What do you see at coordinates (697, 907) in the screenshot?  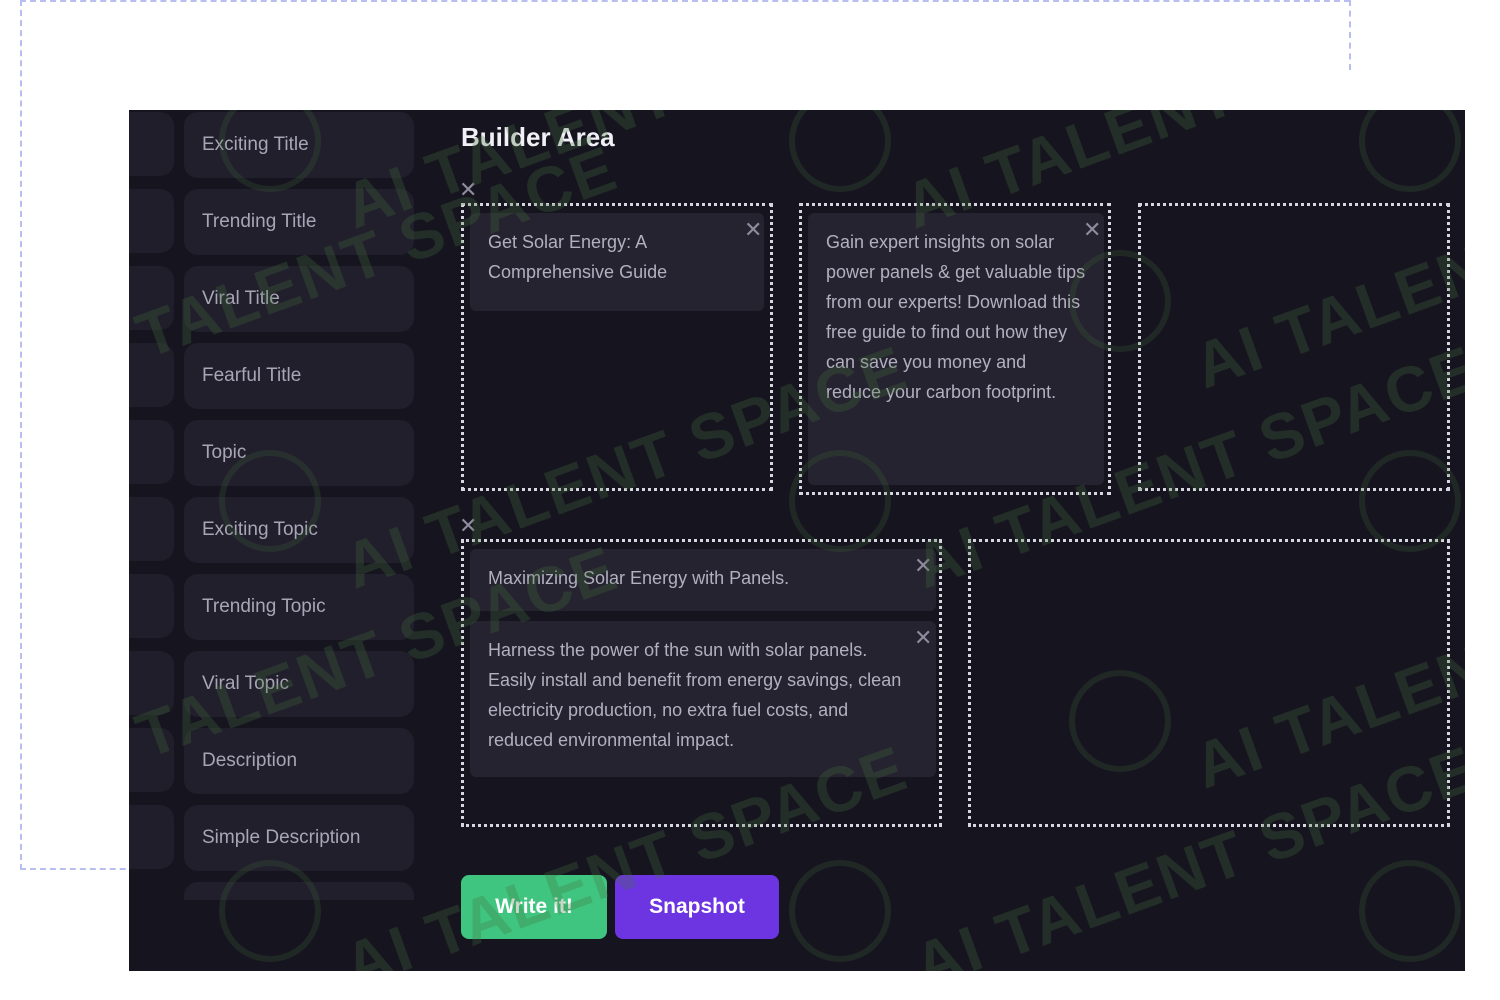 I see `snapshot-button: Snapshot` at bounding box center [697, 907].